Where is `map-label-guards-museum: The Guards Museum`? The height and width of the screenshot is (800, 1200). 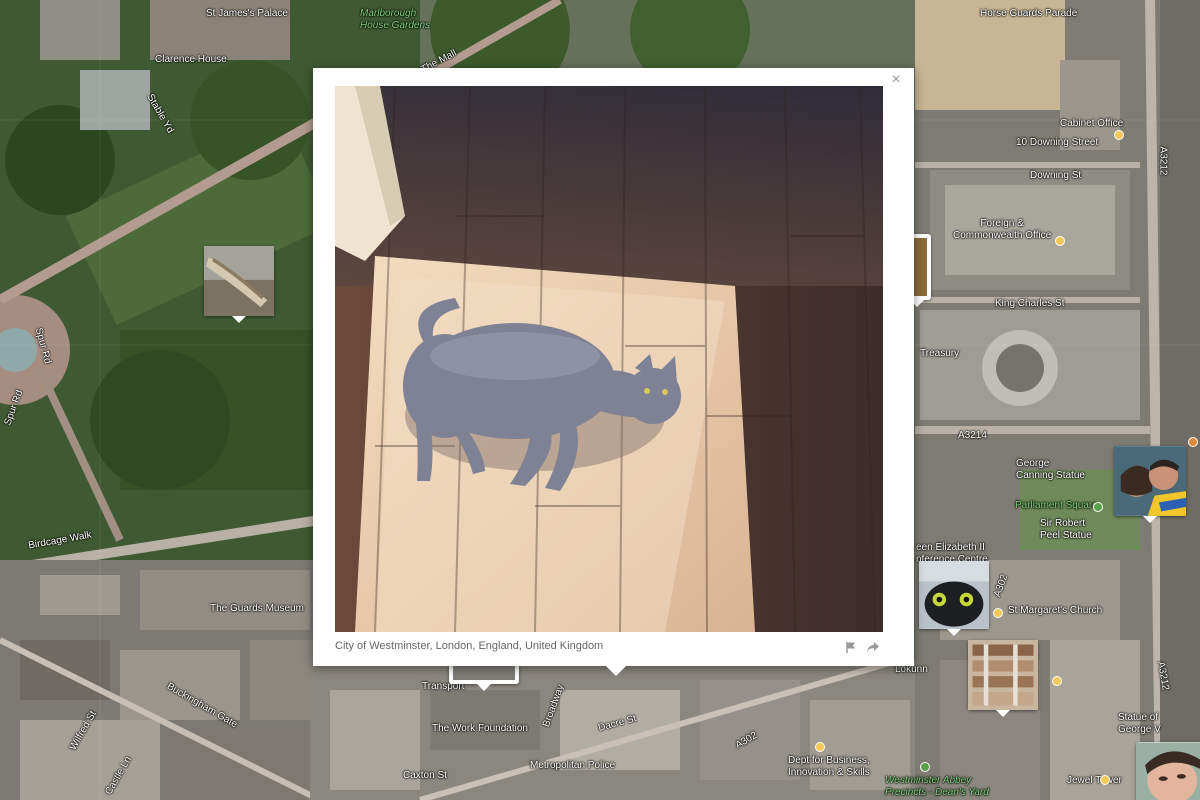
map-label-guards-museum: The Guards Museum is located at coordinates (257, 608).